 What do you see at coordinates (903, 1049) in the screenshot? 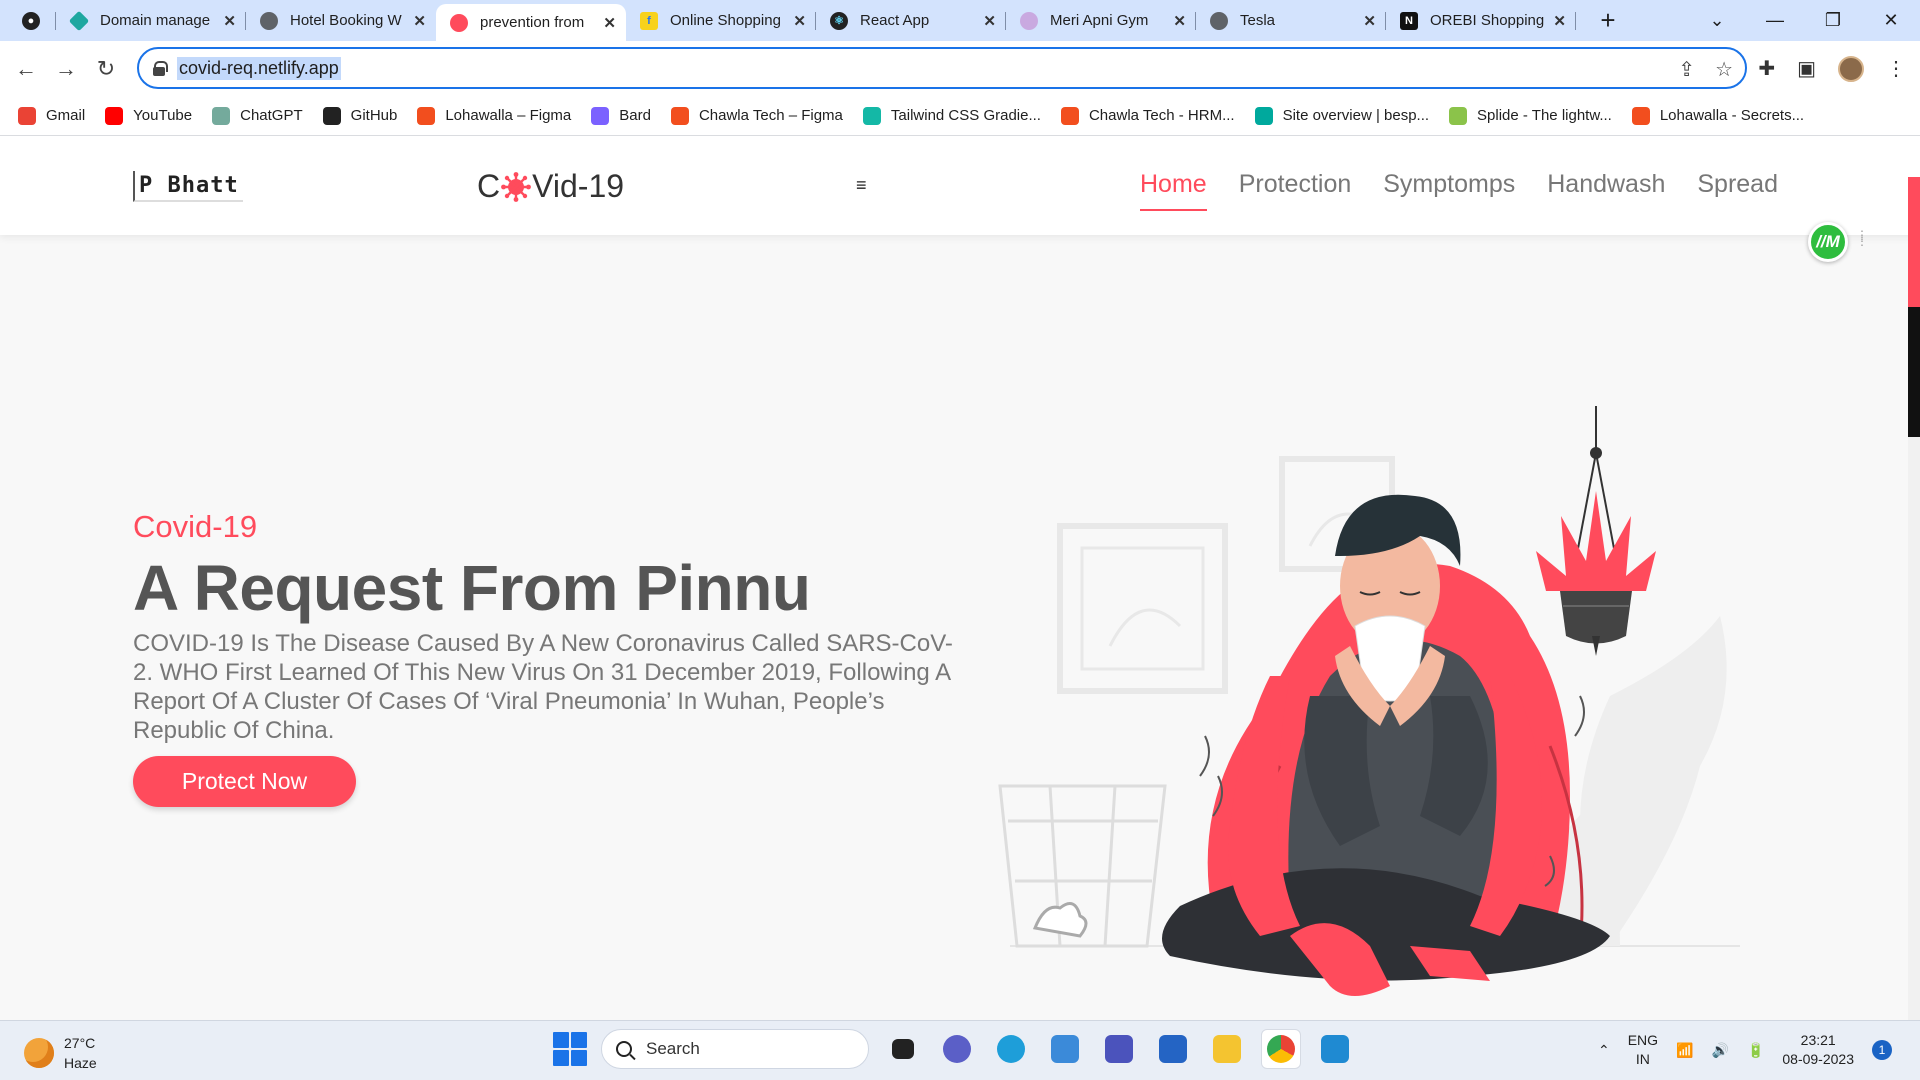
I see `task-view-icon` at bounding box center [903, 1049].